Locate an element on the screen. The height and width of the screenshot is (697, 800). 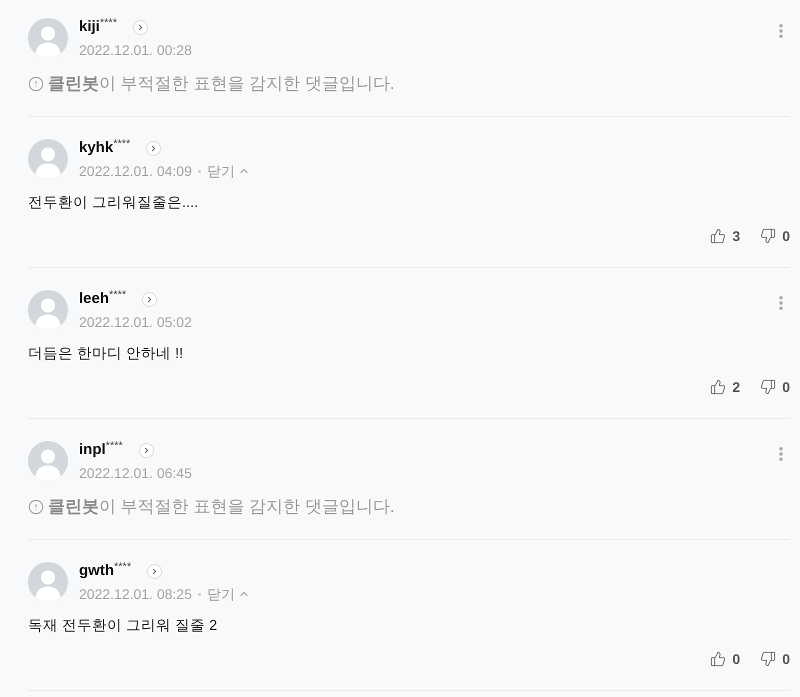
comment-text: 더듬은 한마디 안하네 !! is located at coordinates (106, 354).